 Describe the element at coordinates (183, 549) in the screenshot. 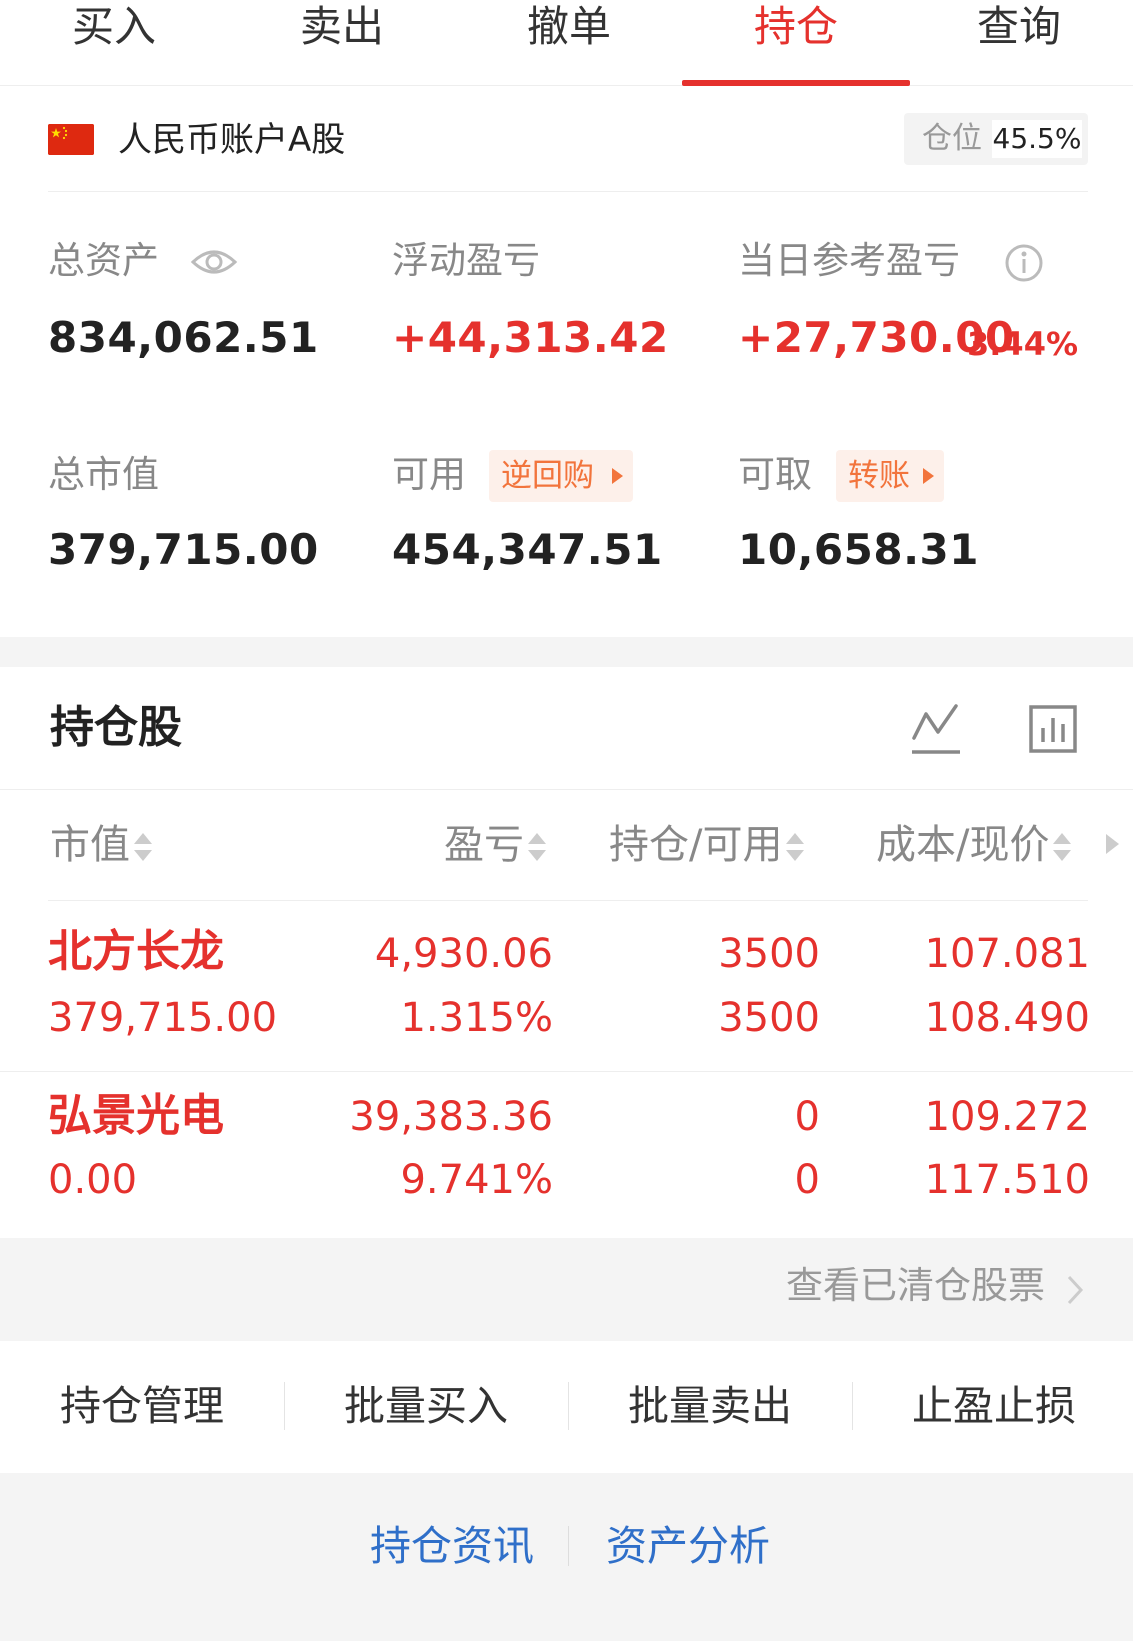

I see `market-value-value: 379,715.00` at that location.